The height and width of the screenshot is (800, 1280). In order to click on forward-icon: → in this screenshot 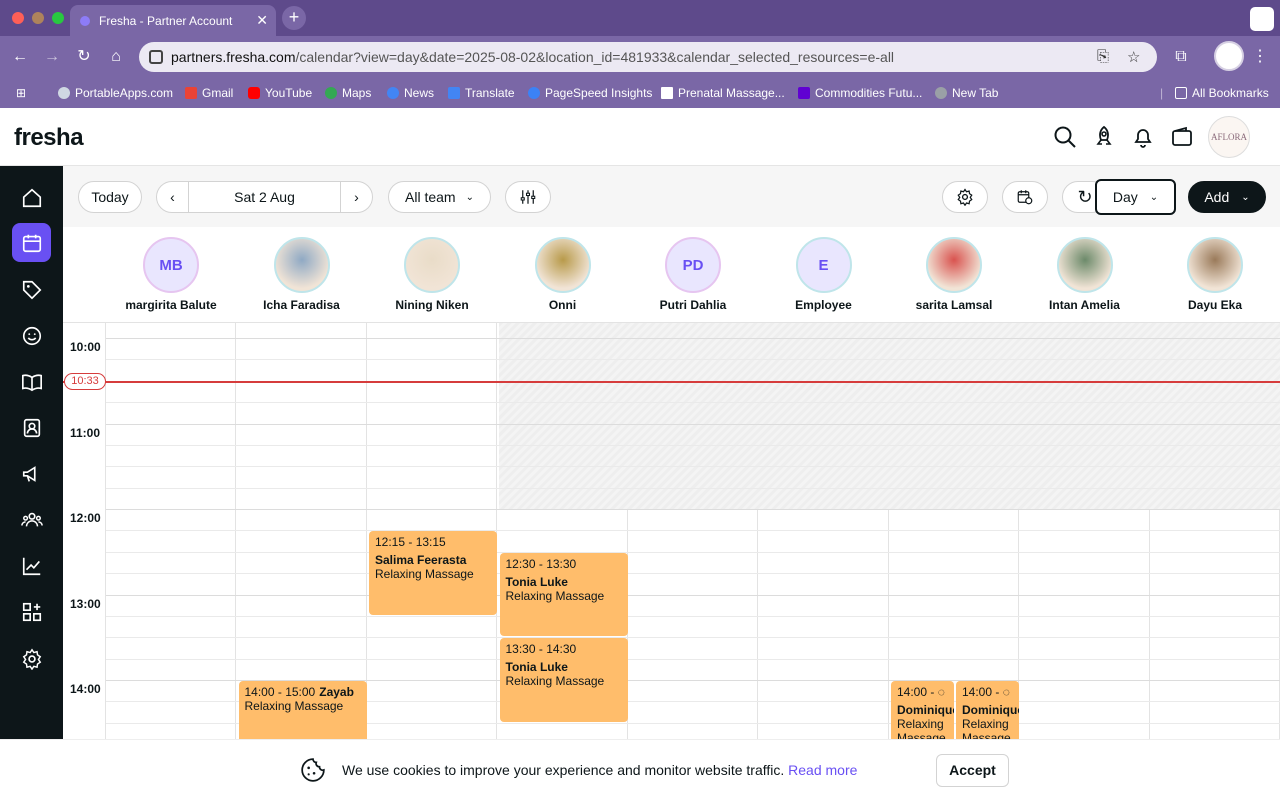, I will do `click(52, 57)`.